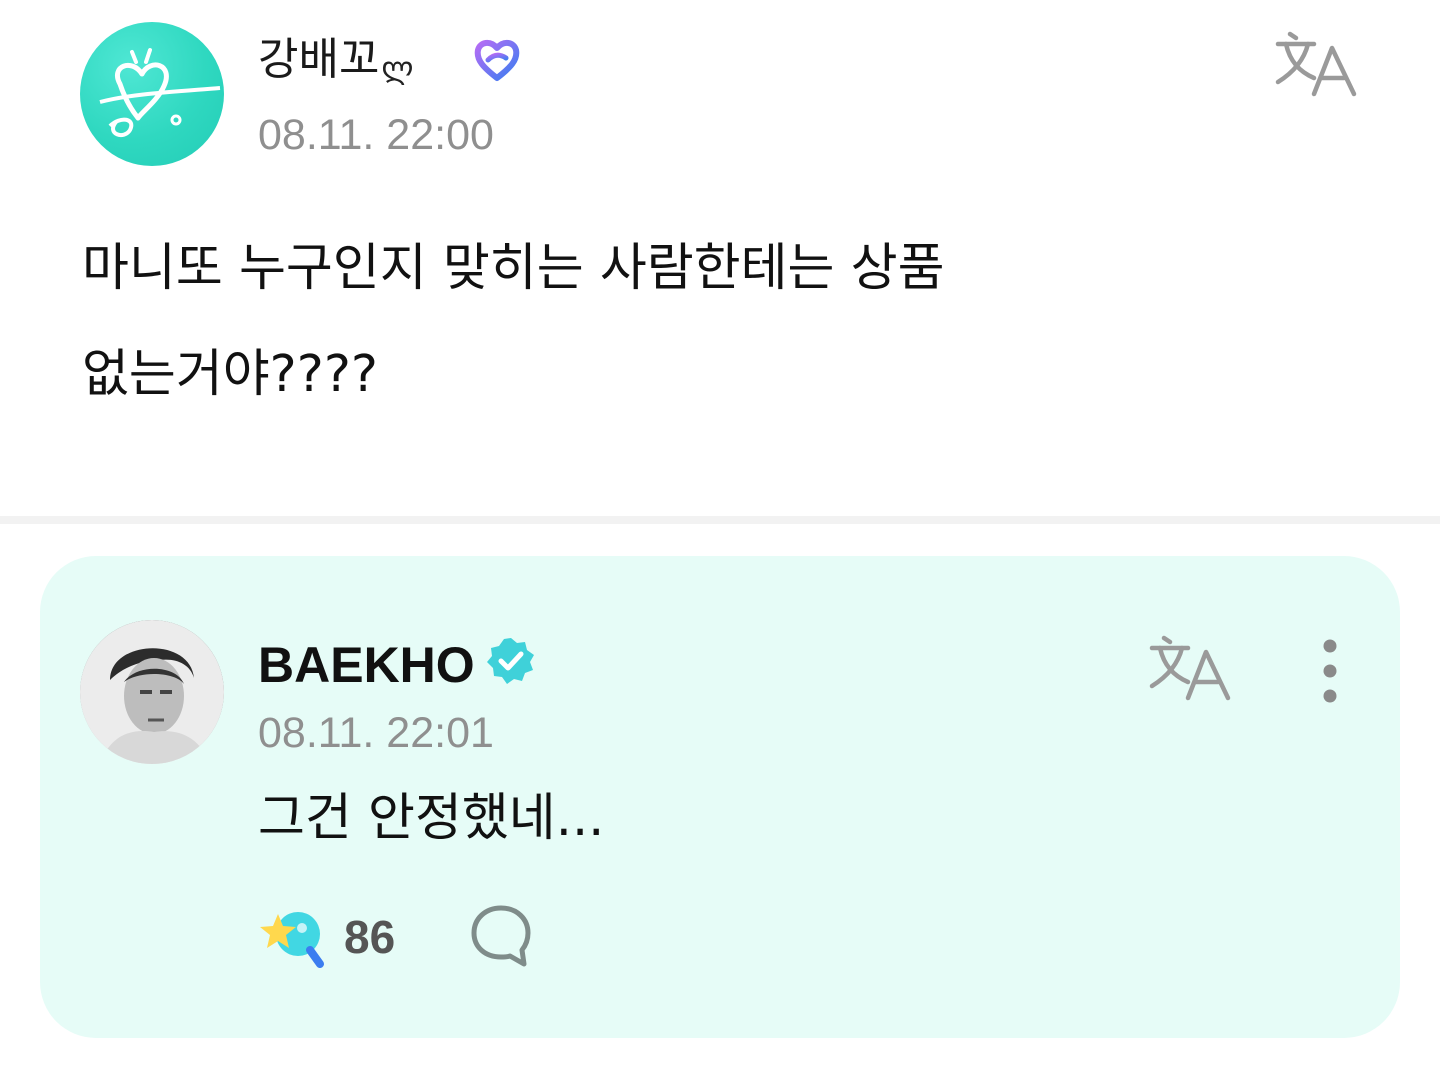 The height and width of the screenshot is (1066, 1440). Describe the element at coordinates (720, 520) in the screenshot. I see `section-divider` at that location.